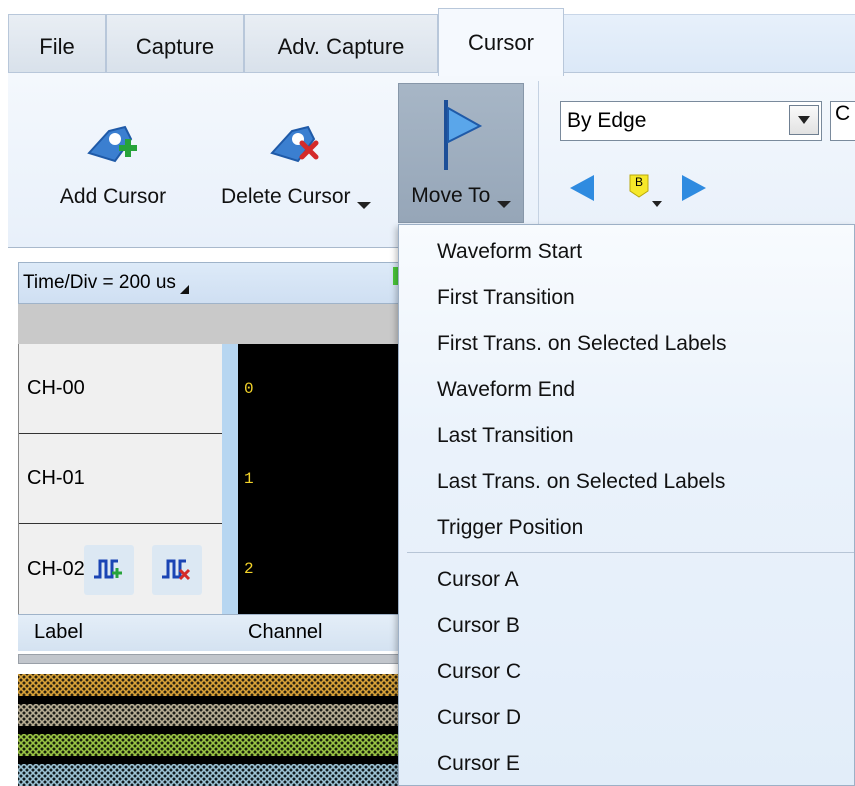  I want to click on ribbon-tab-bar: File Capture Adv. Capture Cursor, so click(431, 43).